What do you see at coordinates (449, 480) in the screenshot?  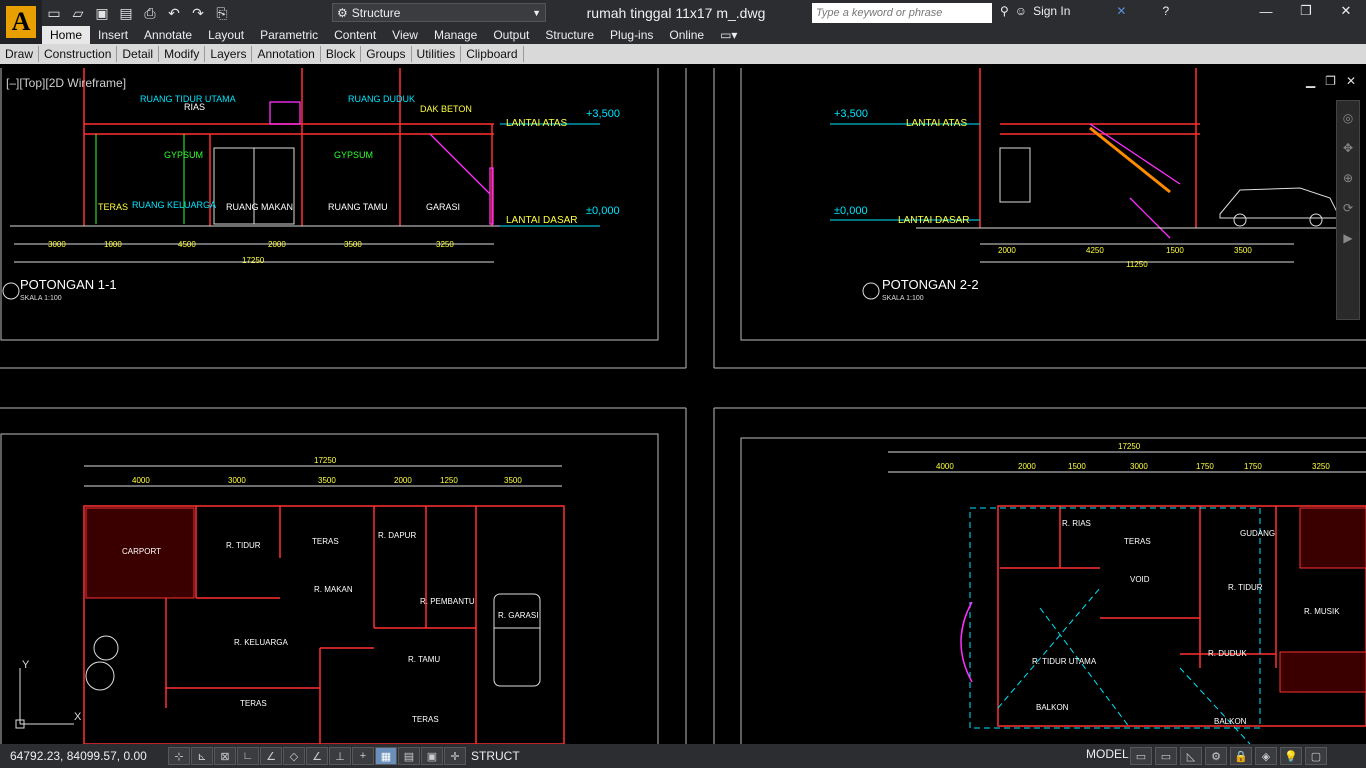 I see `p1-dim-5: 1250` at bounding box center [449, 480].